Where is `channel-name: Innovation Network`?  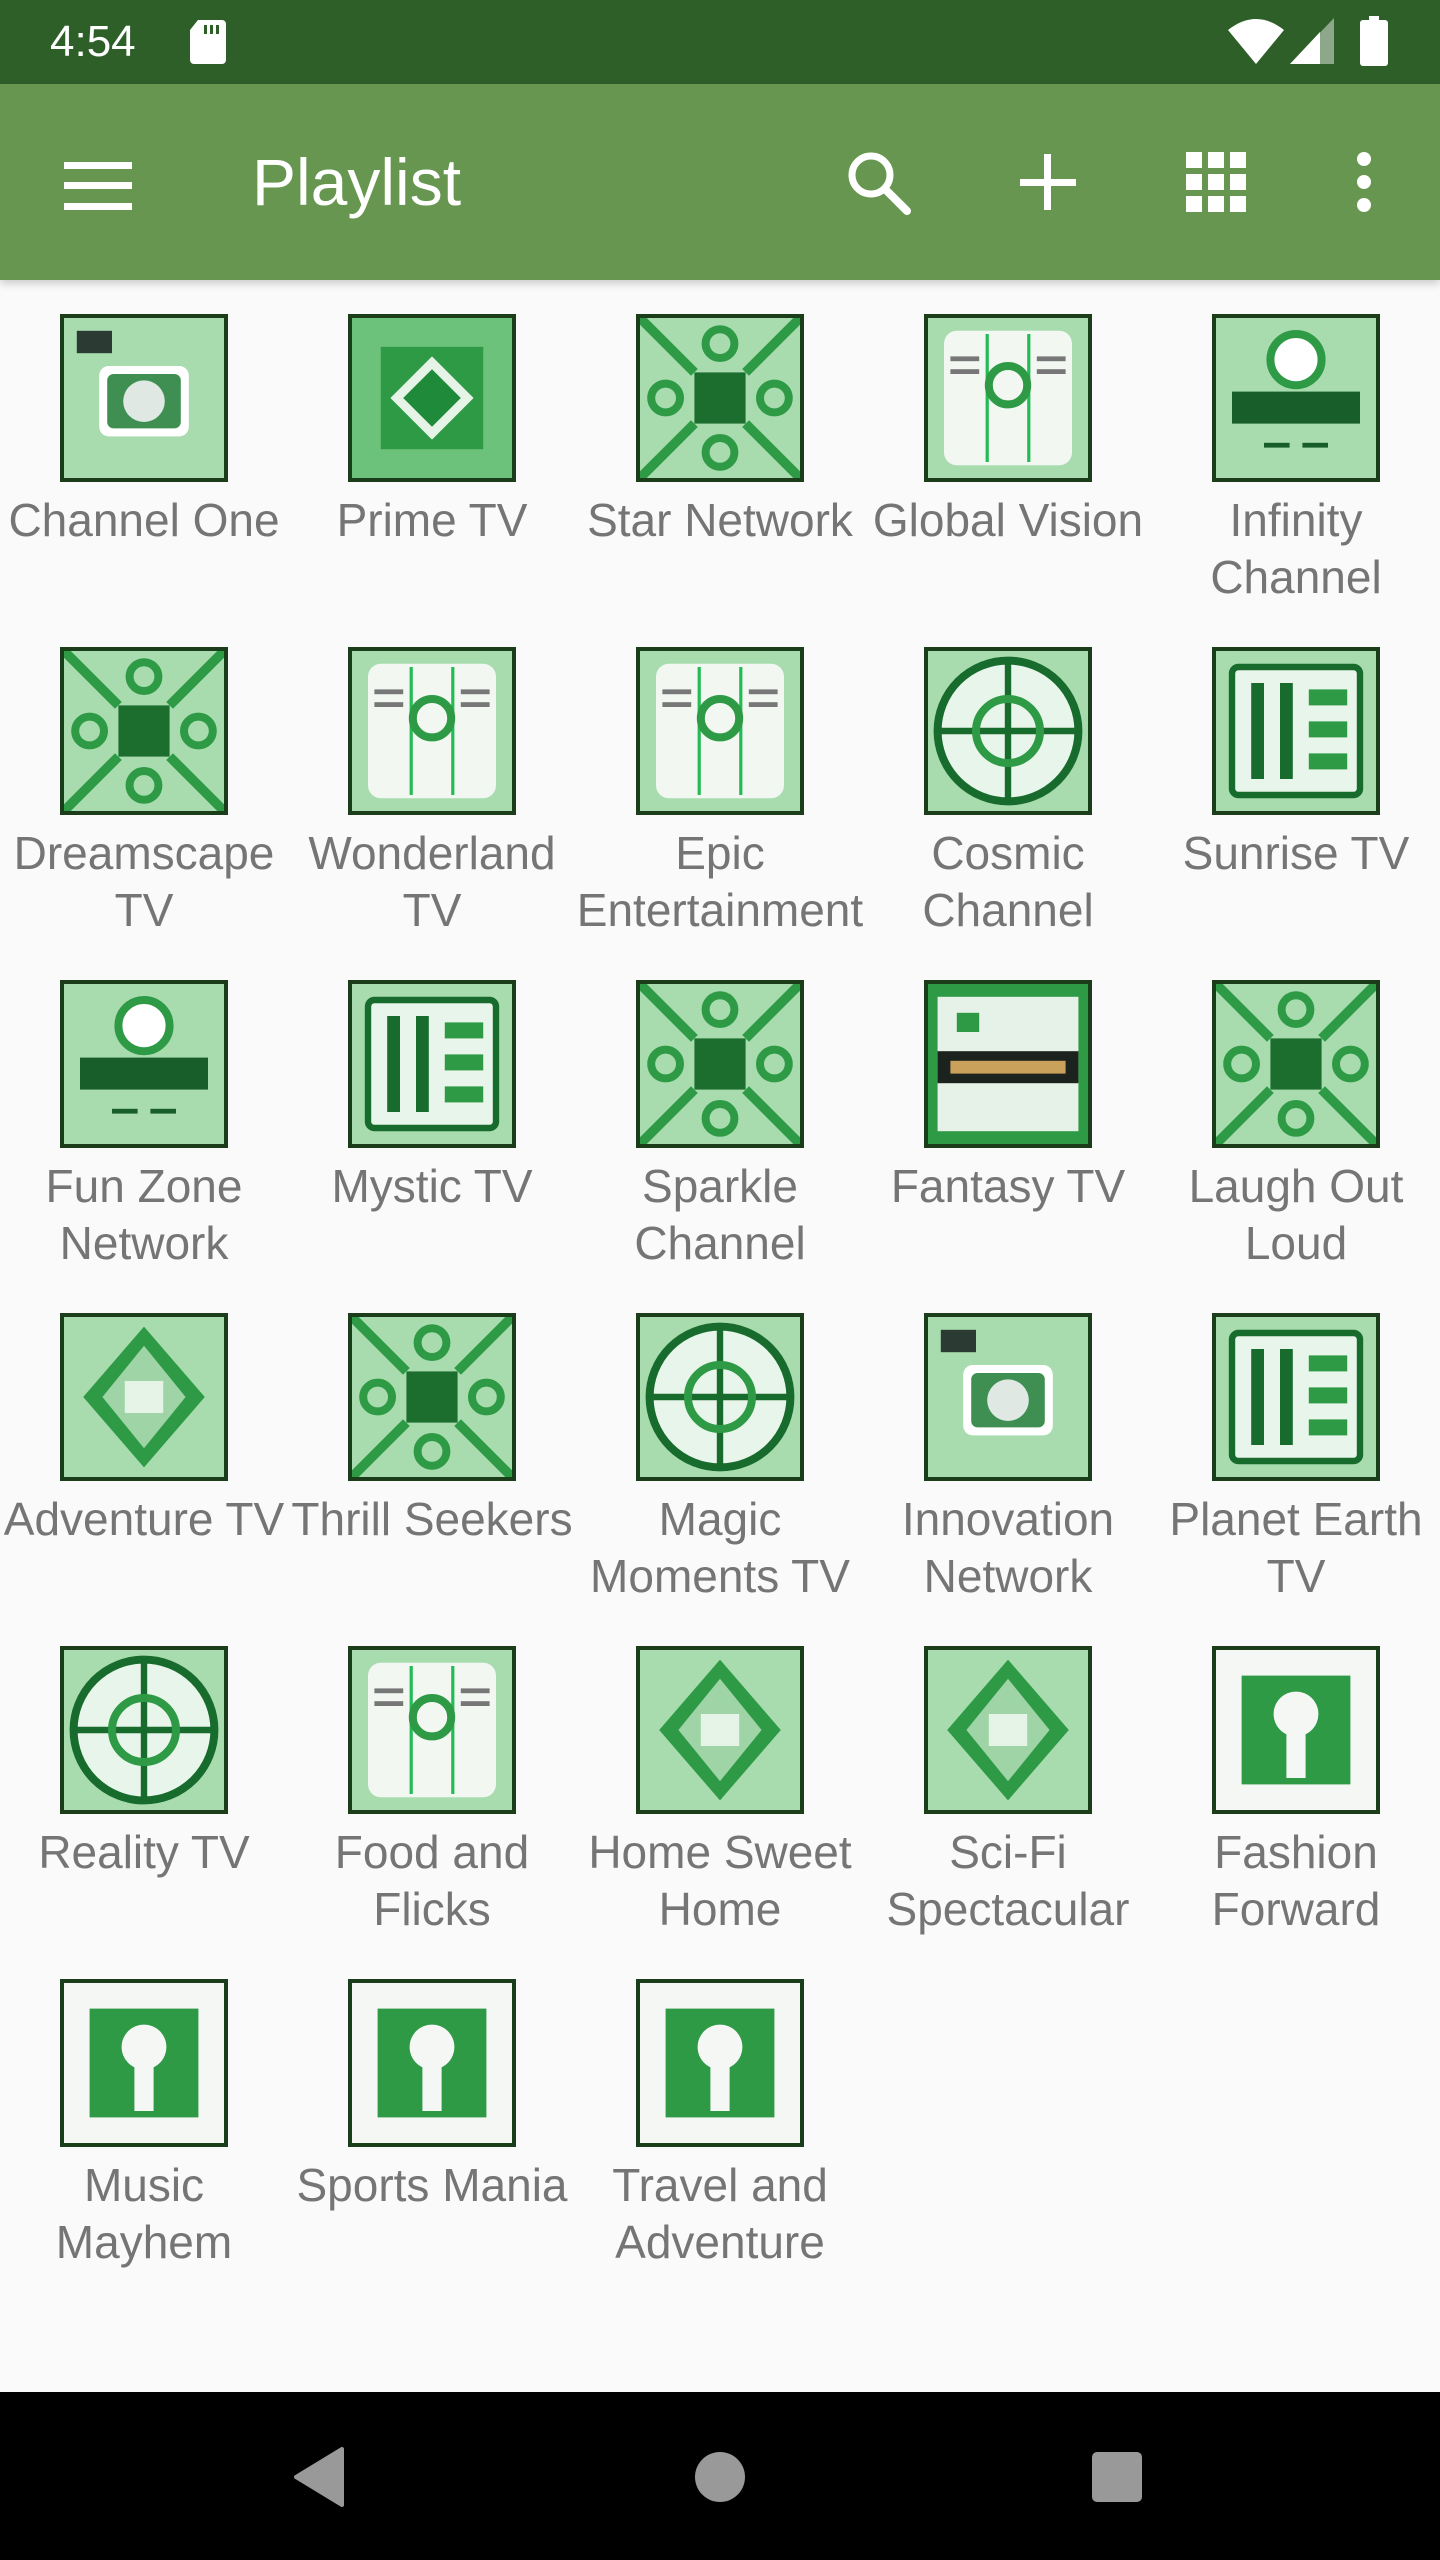
channel-name: Innovation Network is located at coordinates (1008, 1547).